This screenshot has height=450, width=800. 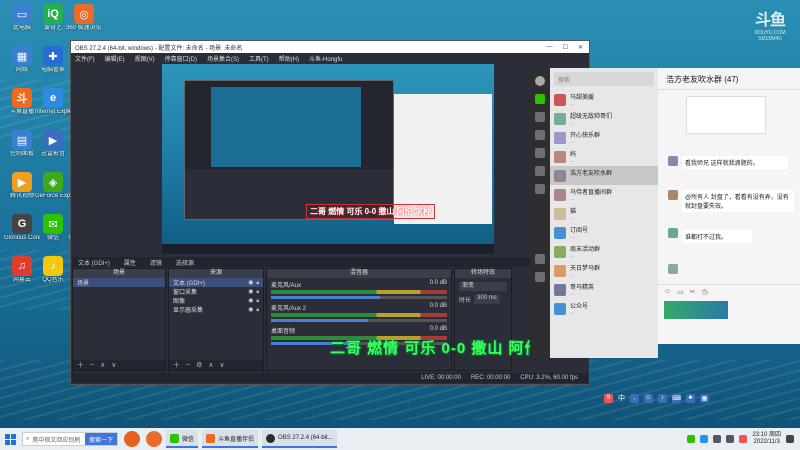 What do you see at coordinates (540, 189) in the screenshot?
I see `mini-program-icon` at bounding box center [540, 189].